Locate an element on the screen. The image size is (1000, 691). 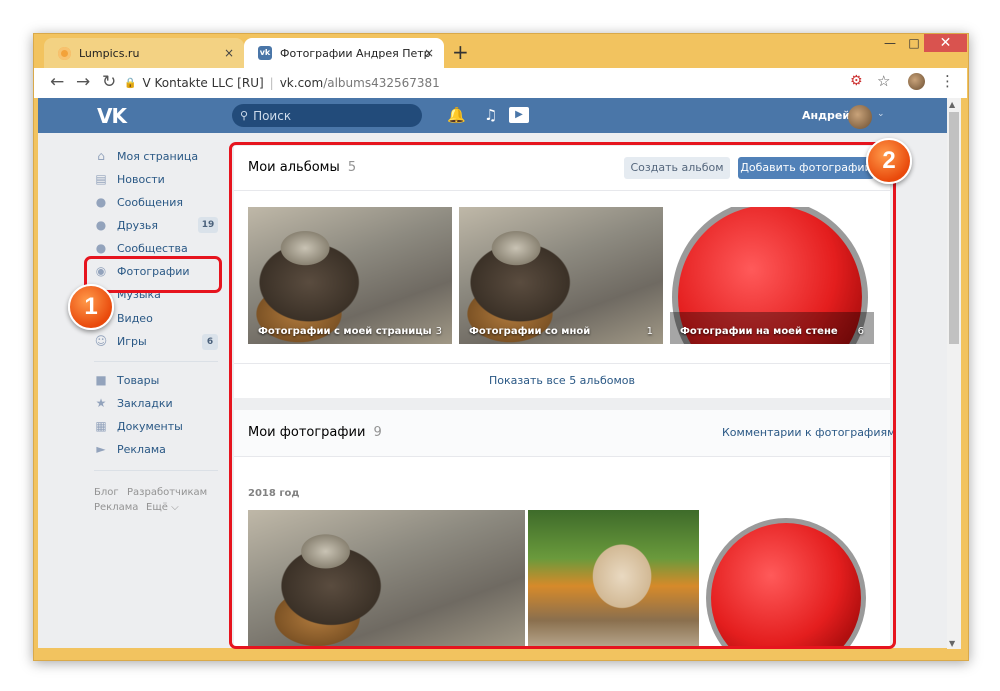
tab-title: Фотографии Андрея Петрова – is located at coordinates (355, 53).